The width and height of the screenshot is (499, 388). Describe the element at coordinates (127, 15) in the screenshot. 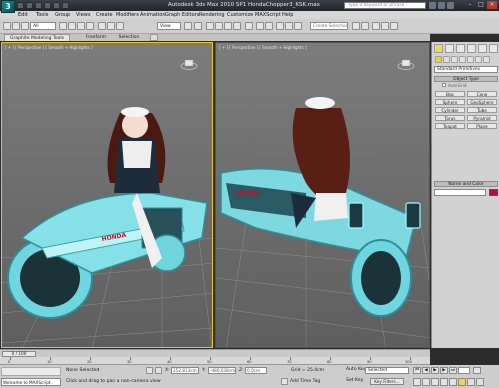

I see `menu-modifiers: Modifiers` at that location.